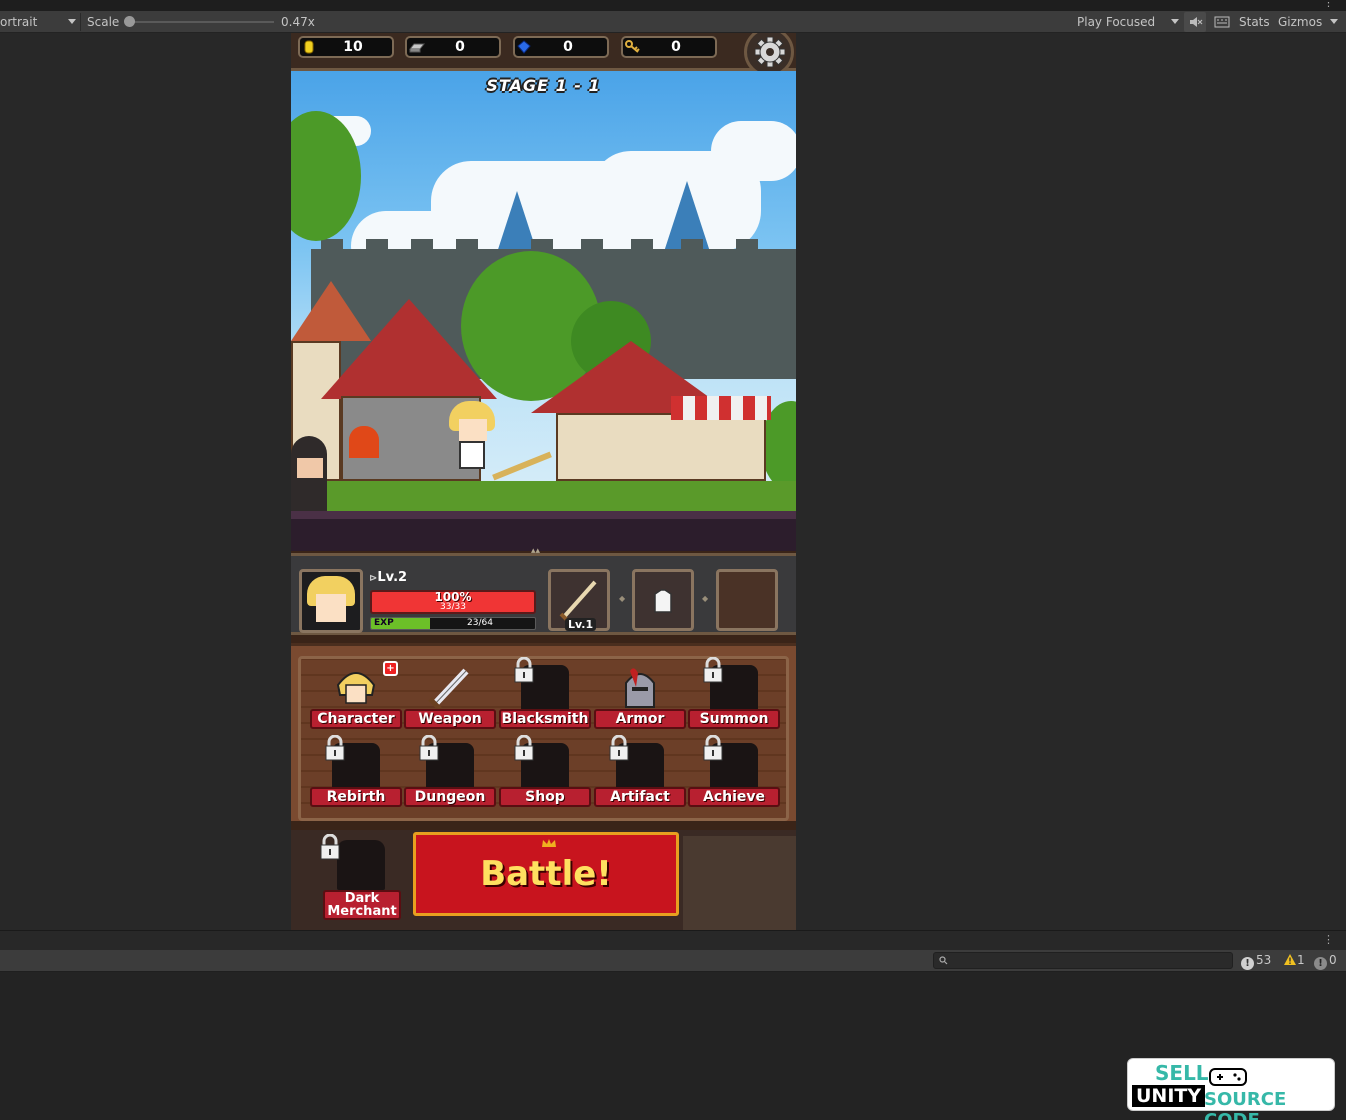 The height and width of the screenshot is (1120, 1346). I want to click on log-count-toggle: ! 53, so click(1256, 961).